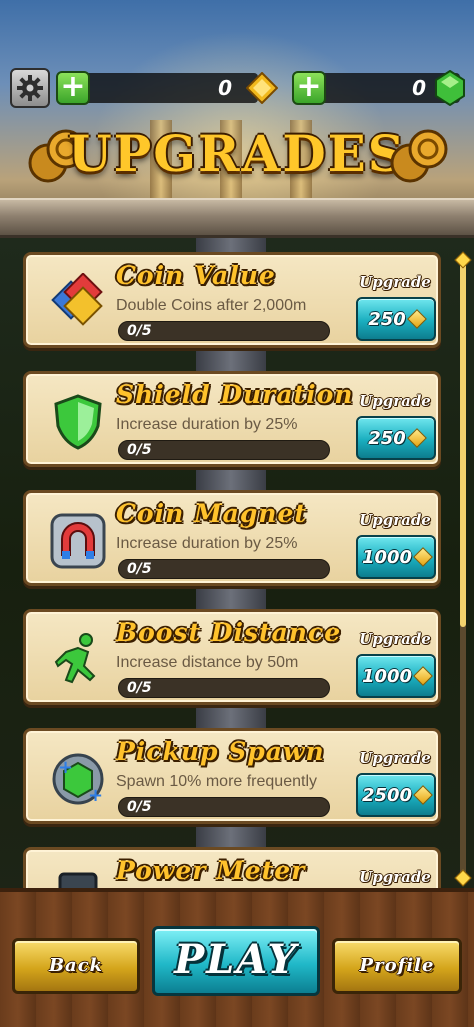 The height and width of the screenshot is (1027, 474). I want to click on upgrade-cost: 2500, so click(387, 795).